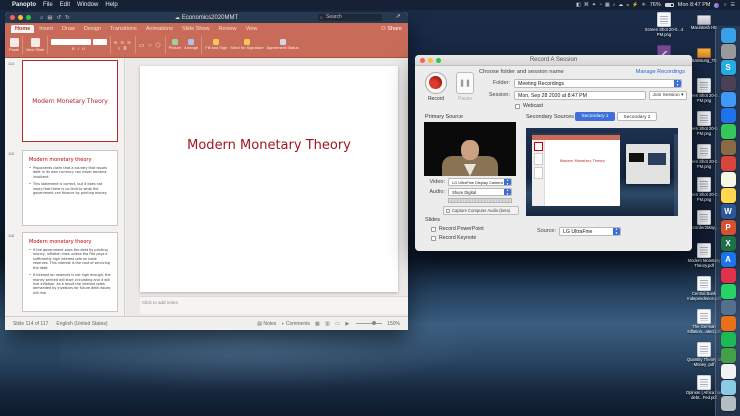 This screenshot has width=740, height=416. Describe the element at coordinates (14, 44) in the screenshot. I see `paste-button: Paste` at that location.